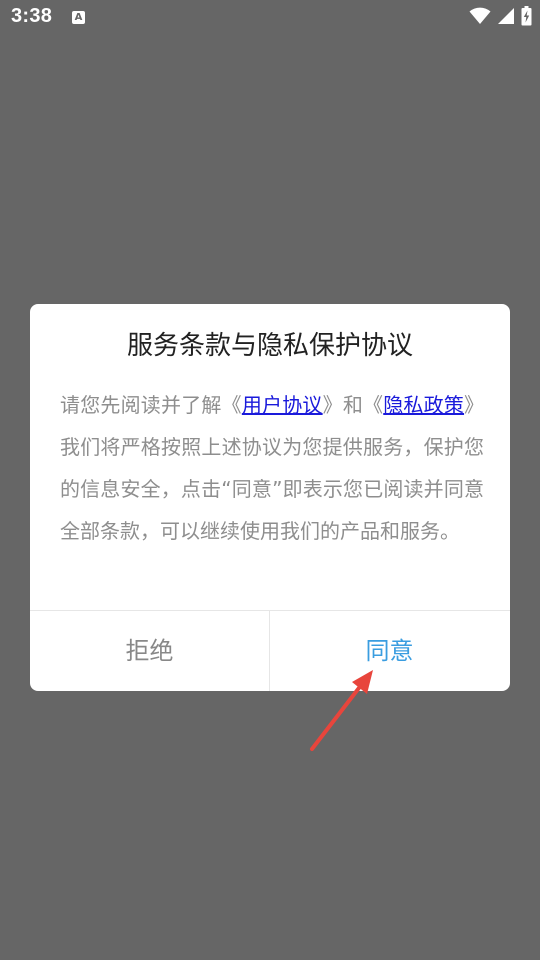 Image resolution: width=540 pixels, height=960 pixels. I want to click on dialog-title: 服务条款与隐私保护协议, so click(269, 346).